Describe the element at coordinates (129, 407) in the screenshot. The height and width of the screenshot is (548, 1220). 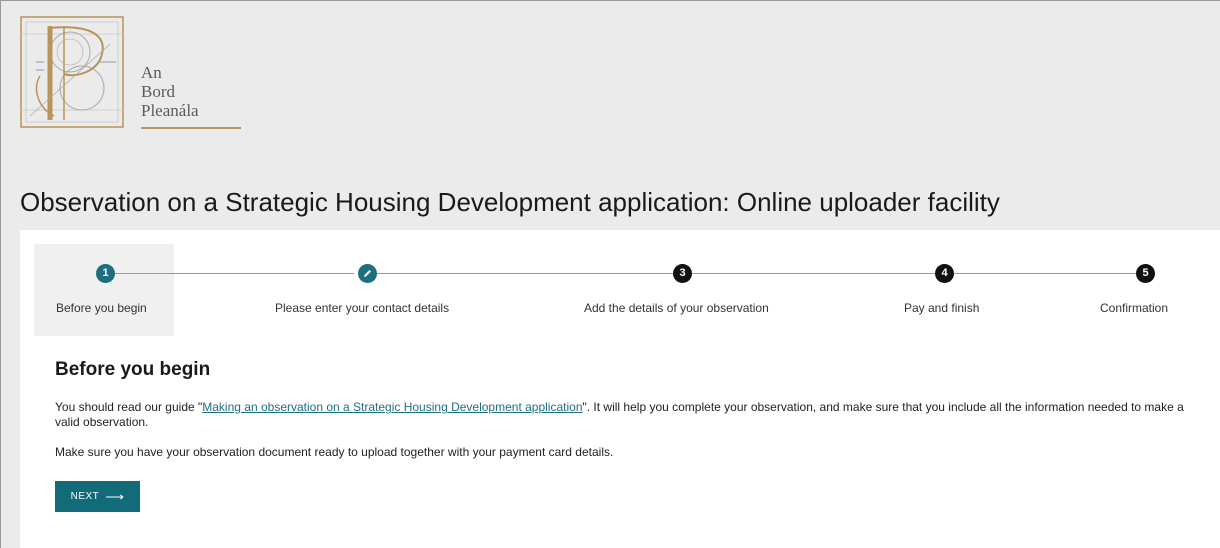
I see `guide-text-before: You should read our guide "` at that location.